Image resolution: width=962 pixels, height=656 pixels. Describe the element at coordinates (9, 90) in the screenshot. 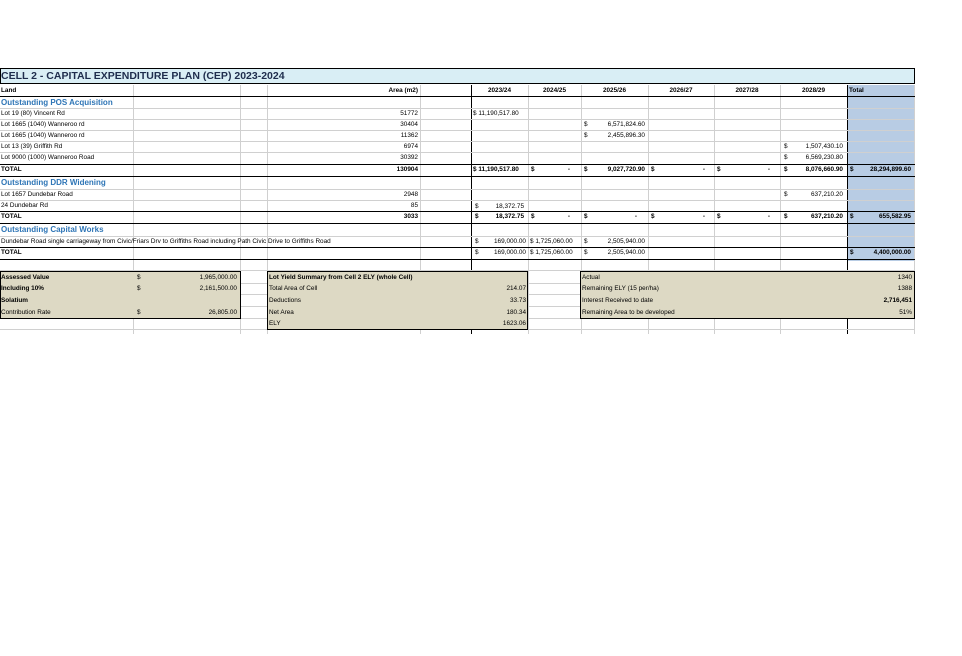

I see `header-land: Land` at that location.